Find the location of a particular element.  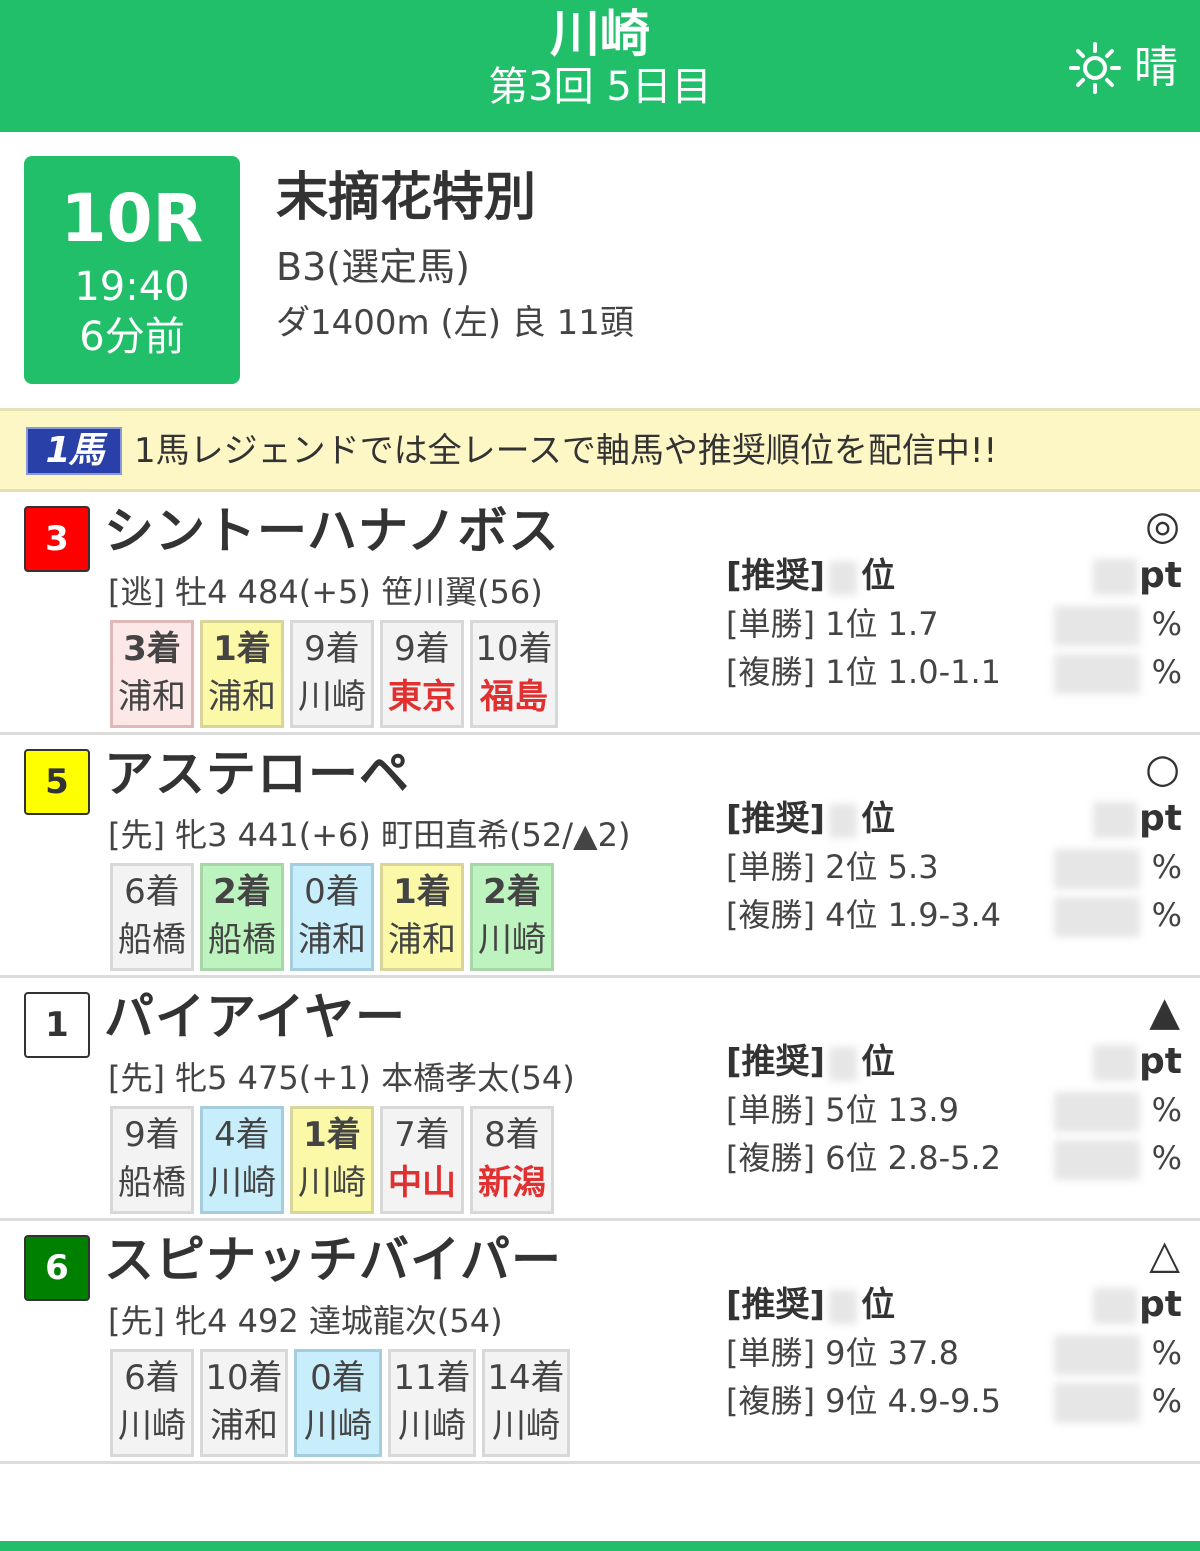

past-rank: 0着 is located at coordinates (332, 892).